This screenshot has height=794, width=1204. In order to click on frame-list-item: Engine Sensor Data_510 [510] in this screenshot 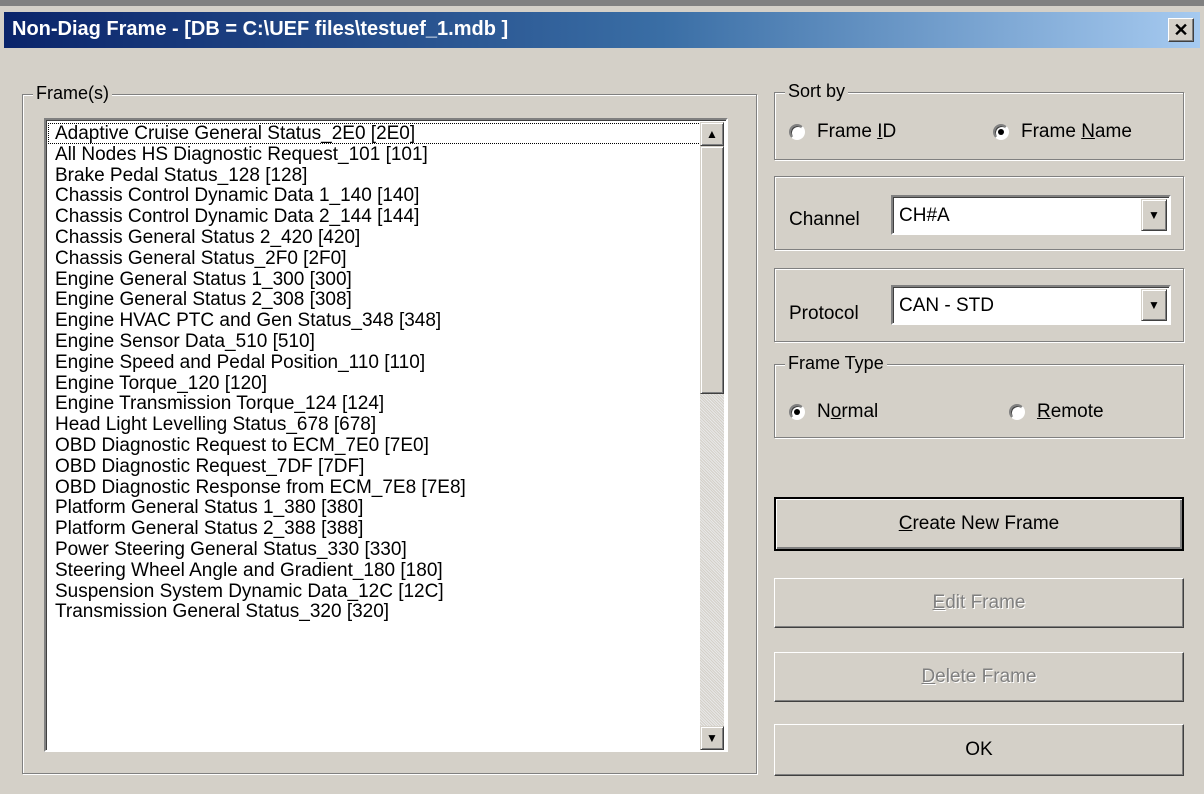, I will do `click(375, 341)`.